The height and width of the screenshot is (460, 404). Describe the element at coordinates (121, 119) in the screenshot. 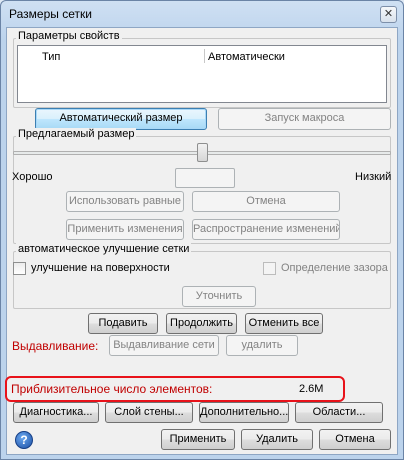

I see `auto-size-button: Автоматический размер` at that location.